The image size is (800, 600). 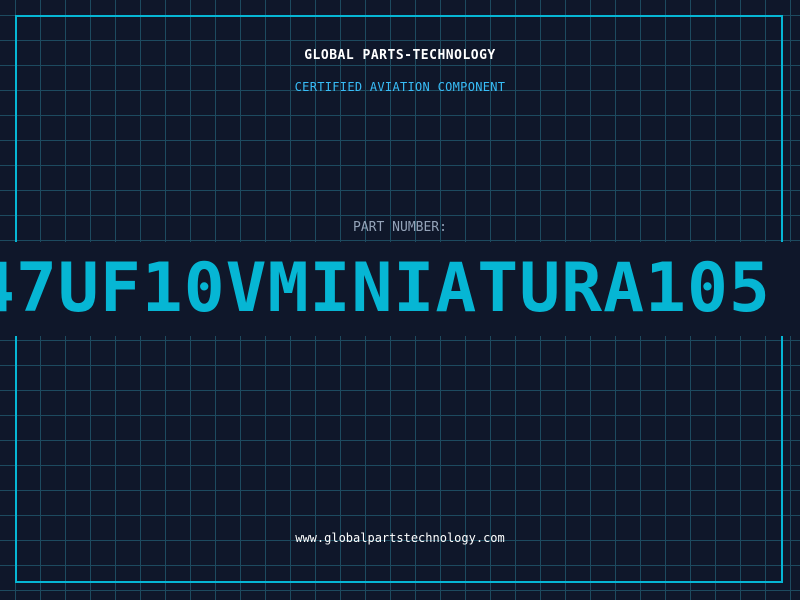 What do you see at coordinates (400, 55) in the screenshot?
I see `company-name: GLOBAL PARTS-TECHNOLOGY` at bounding box center [400, 55].